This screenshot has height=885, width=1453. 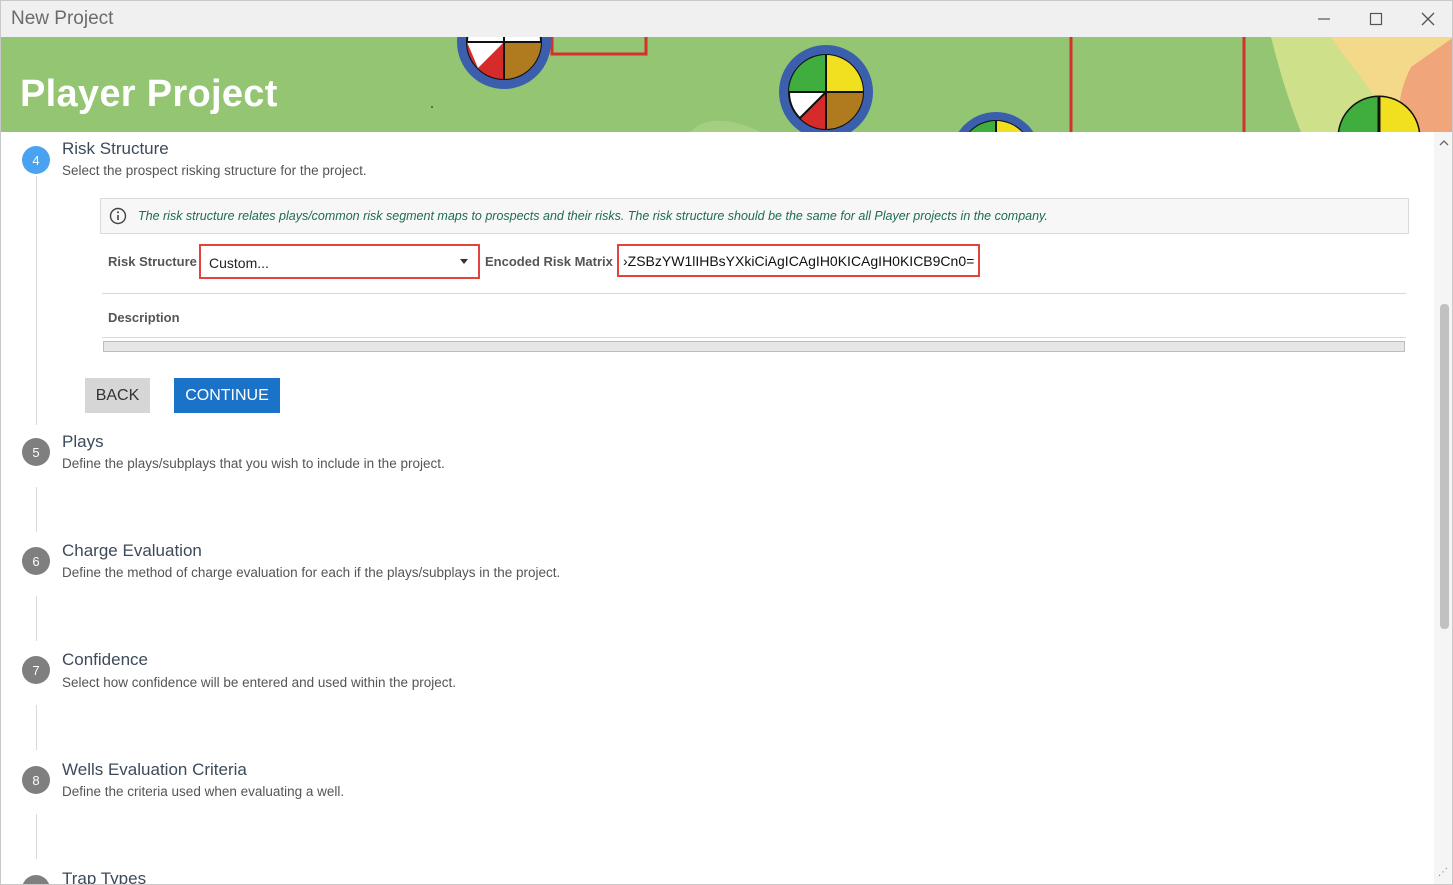 I want to click on close-icon, so click(x=1428, y=19).